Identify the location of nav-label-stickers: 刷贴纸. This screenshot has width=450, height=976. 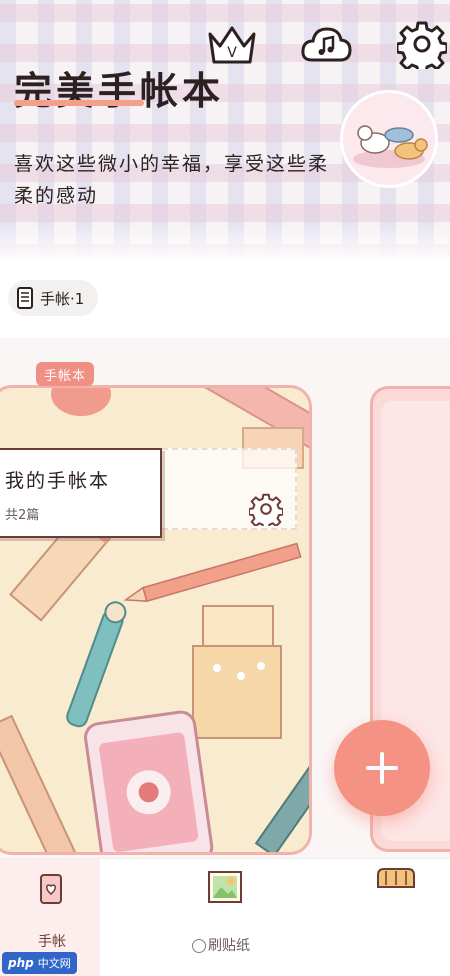
(221, 945).